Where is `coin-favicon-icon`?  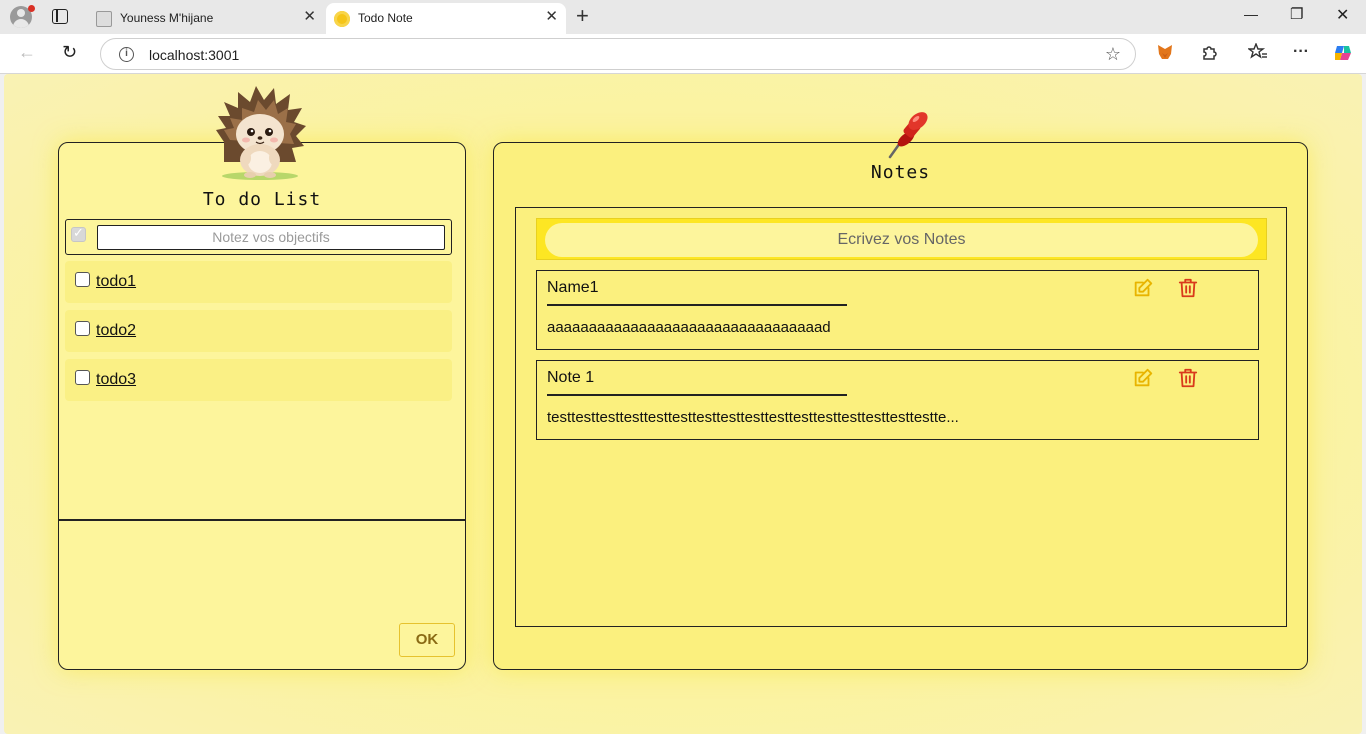
coin-favicon-icon is located at coordinates (342, 19).